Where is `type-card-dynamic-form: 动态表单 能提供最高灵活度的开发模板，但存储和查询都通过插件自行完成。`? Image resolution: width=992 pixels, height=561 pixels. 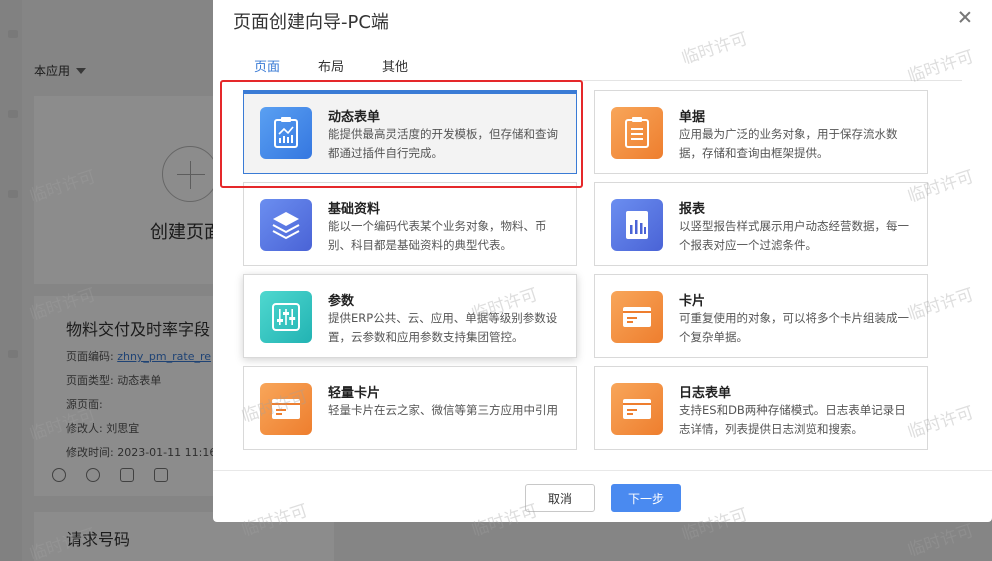
type-card-dynamic-form: 动态表单 能提供最高灵活度的开发模板，但存储和查询都通过插件自行完成。 is located at coordinates (410, 132).